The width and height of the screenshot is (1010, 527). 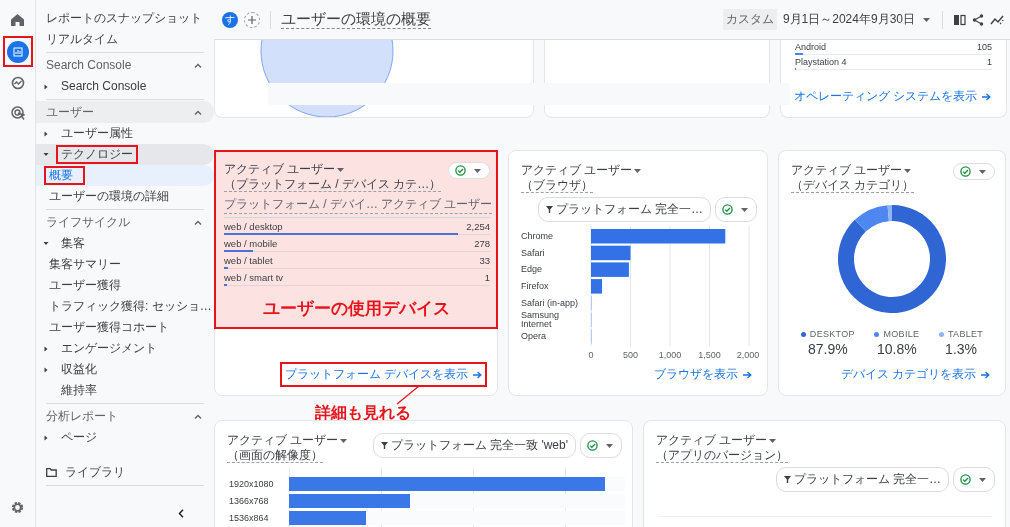 I want to click on funnel-icon, so click(x=787, y=479).